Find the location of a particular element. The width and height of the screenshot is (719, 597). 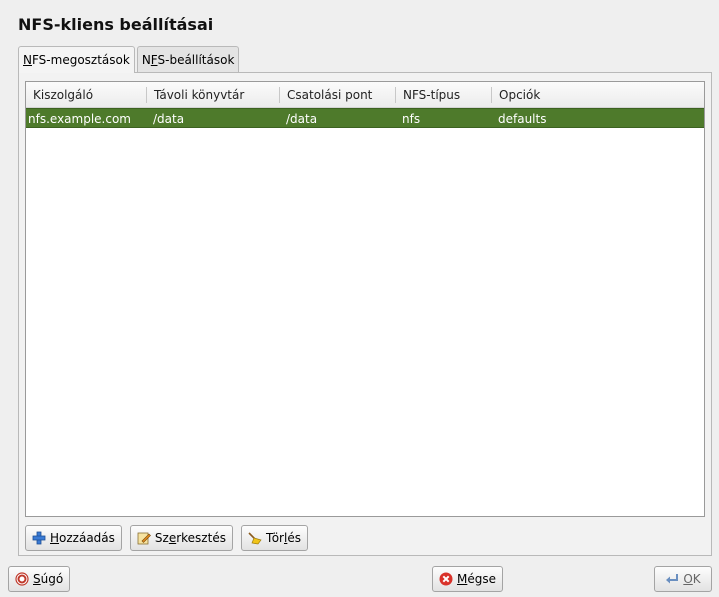

cell-nfs-type: nfs is located at coordinates (411, 119).